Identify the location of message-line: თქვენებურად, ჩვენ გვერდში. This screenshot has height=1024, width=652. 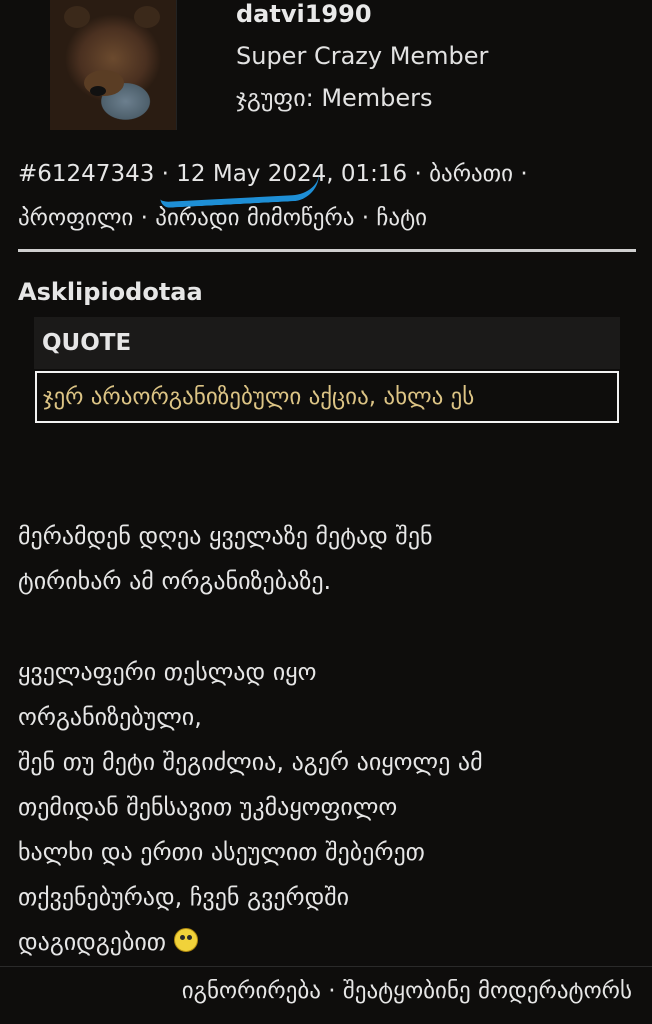
(184, 897).